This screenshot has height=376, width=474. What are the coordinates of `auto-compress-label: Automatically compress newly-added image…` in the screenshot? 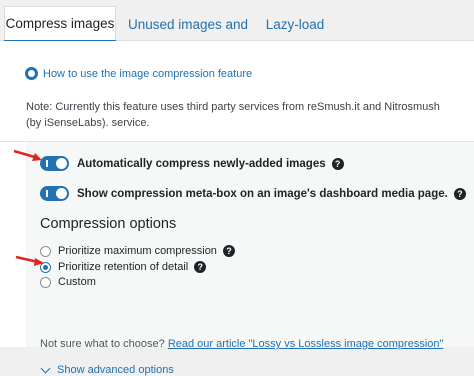 It's located at (201, 163).